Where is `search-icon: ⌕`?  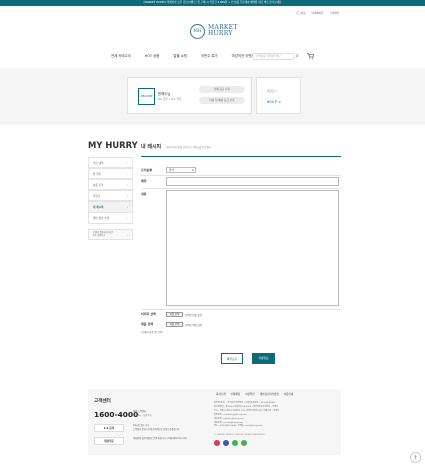 search-icon: ⌕ is located at coordinates (297, 56).